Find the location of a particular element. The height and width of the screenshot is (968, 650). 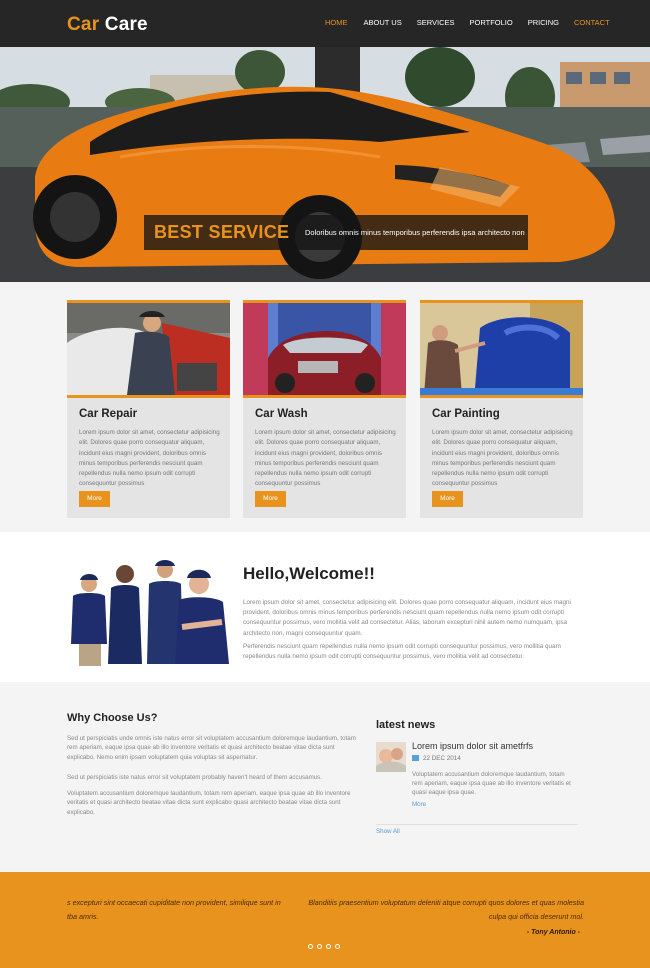

show-all-link: Show All is located at coordinates (388, 831).